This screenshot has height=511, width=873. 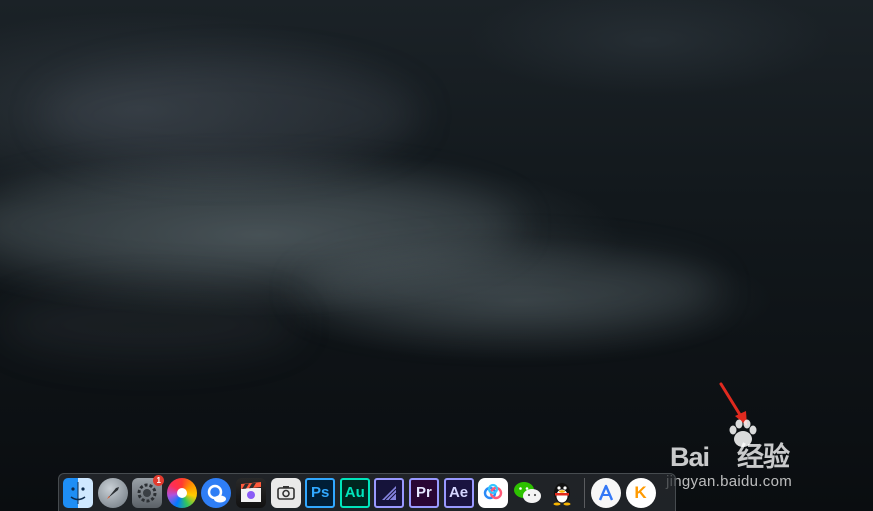 I want to click on dock-separator, so click(x=584, y=492).